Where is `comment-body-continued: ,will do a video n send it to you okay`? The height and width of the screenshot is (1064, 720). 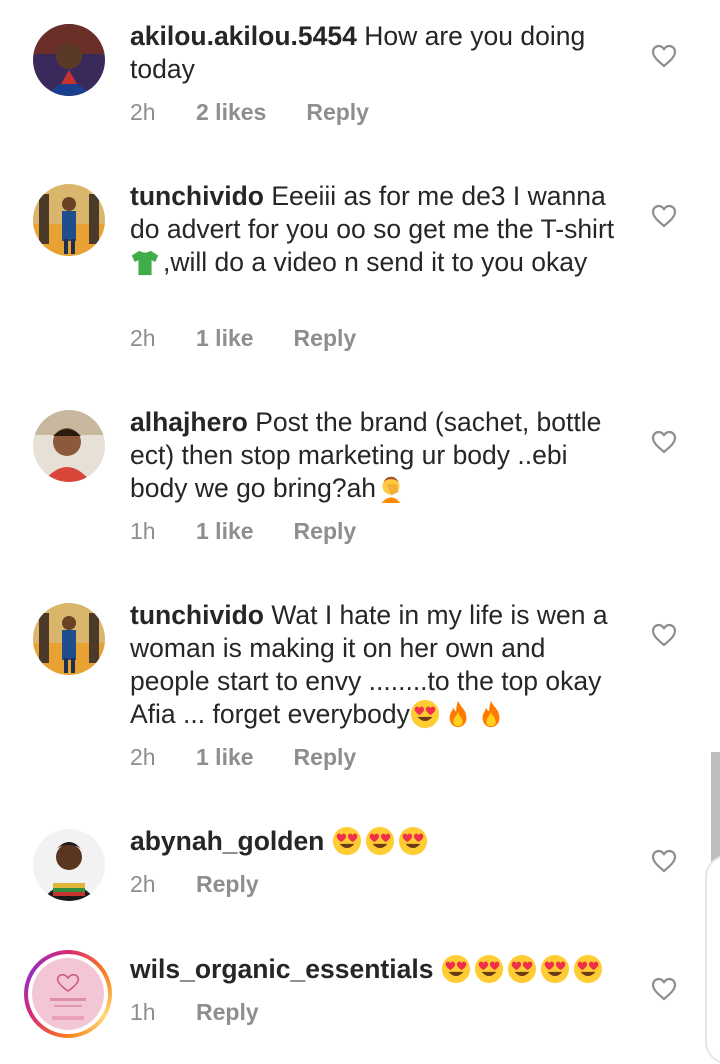 comment-body-continued: ,will do a video n send it to you okay is located at coordinates (375, 262).